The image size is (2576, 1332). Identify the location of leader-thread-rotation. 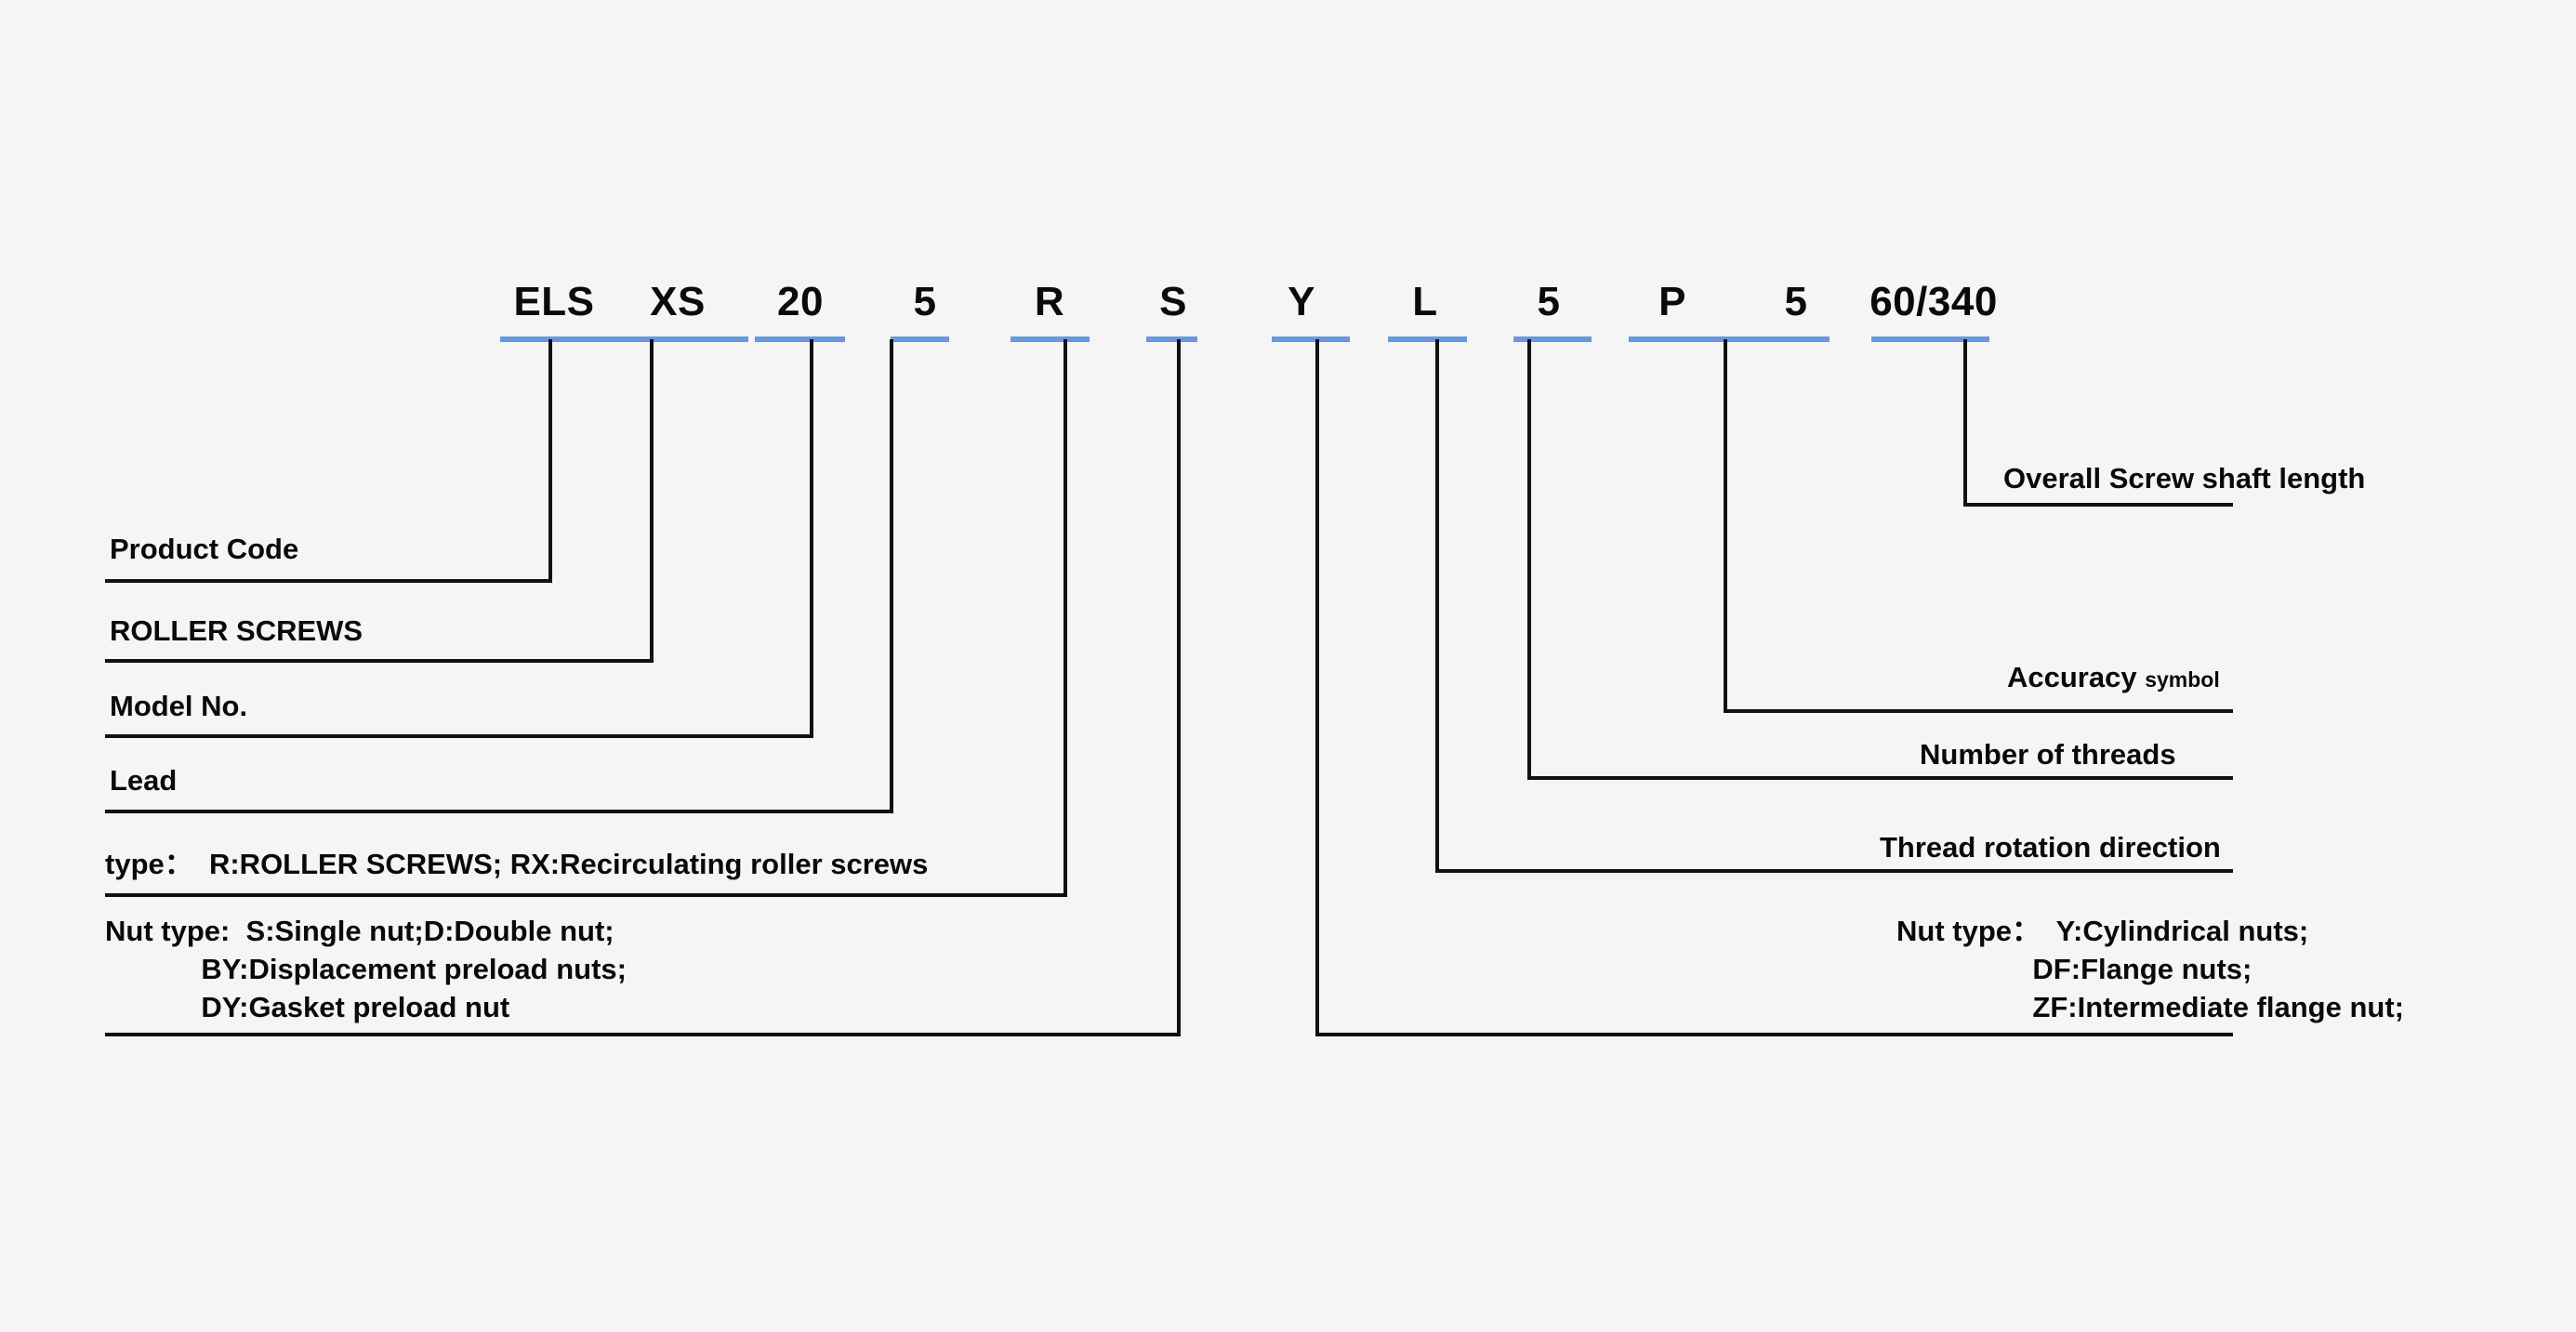
(1834, 606).